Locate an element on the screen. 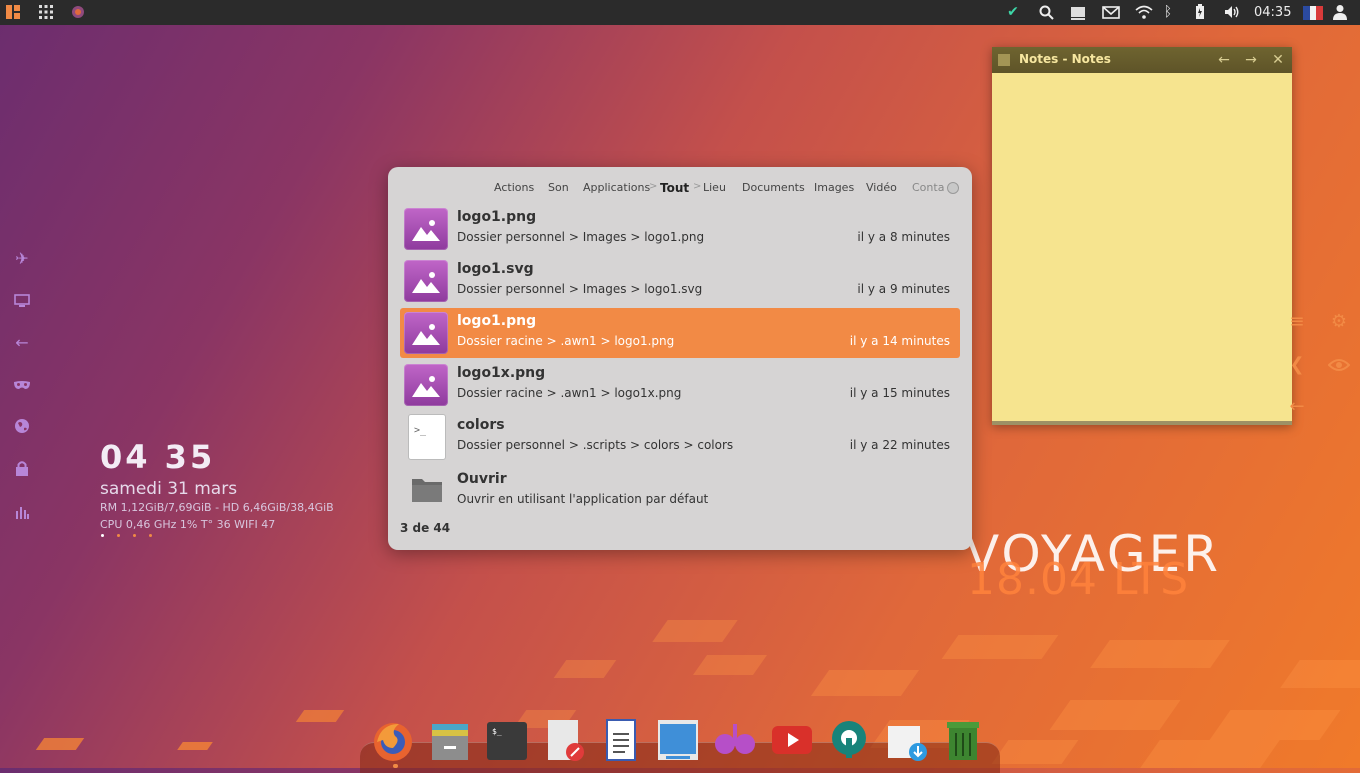  result-count: 3 de 44 is located at coordinates (425, 528).